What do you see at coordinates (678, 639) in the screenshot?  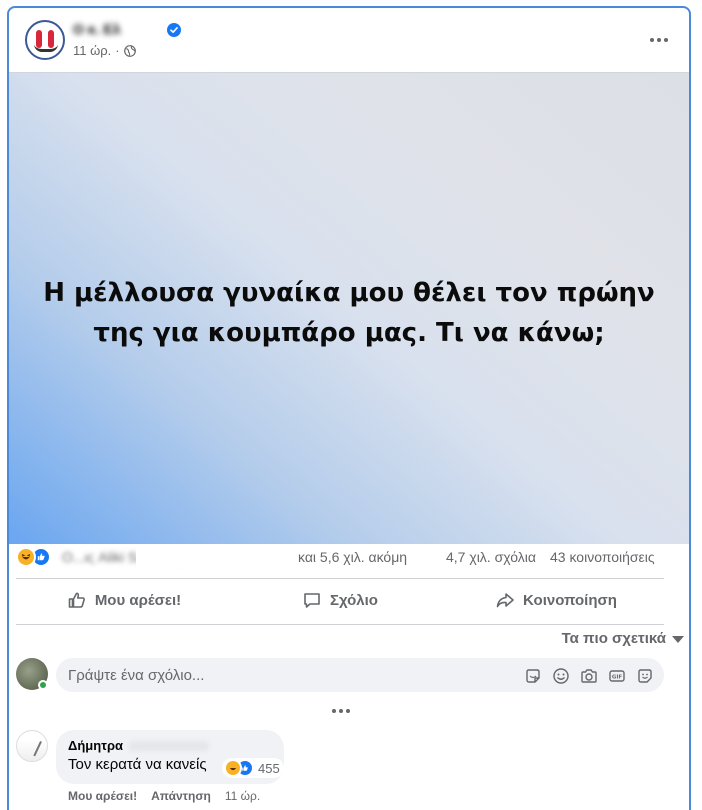 I see `caret-down-icon` at bounding box center [678, 639].